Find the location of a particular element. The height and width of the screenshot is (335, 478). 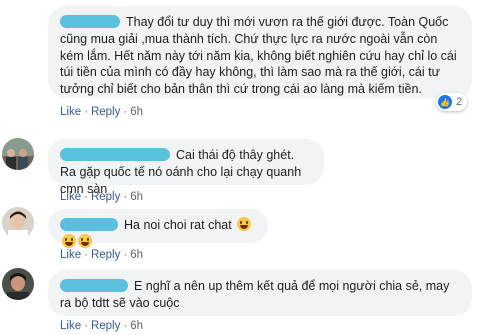

comment-text: Ha noi choi rat chat is located at coordinates (178, 225).